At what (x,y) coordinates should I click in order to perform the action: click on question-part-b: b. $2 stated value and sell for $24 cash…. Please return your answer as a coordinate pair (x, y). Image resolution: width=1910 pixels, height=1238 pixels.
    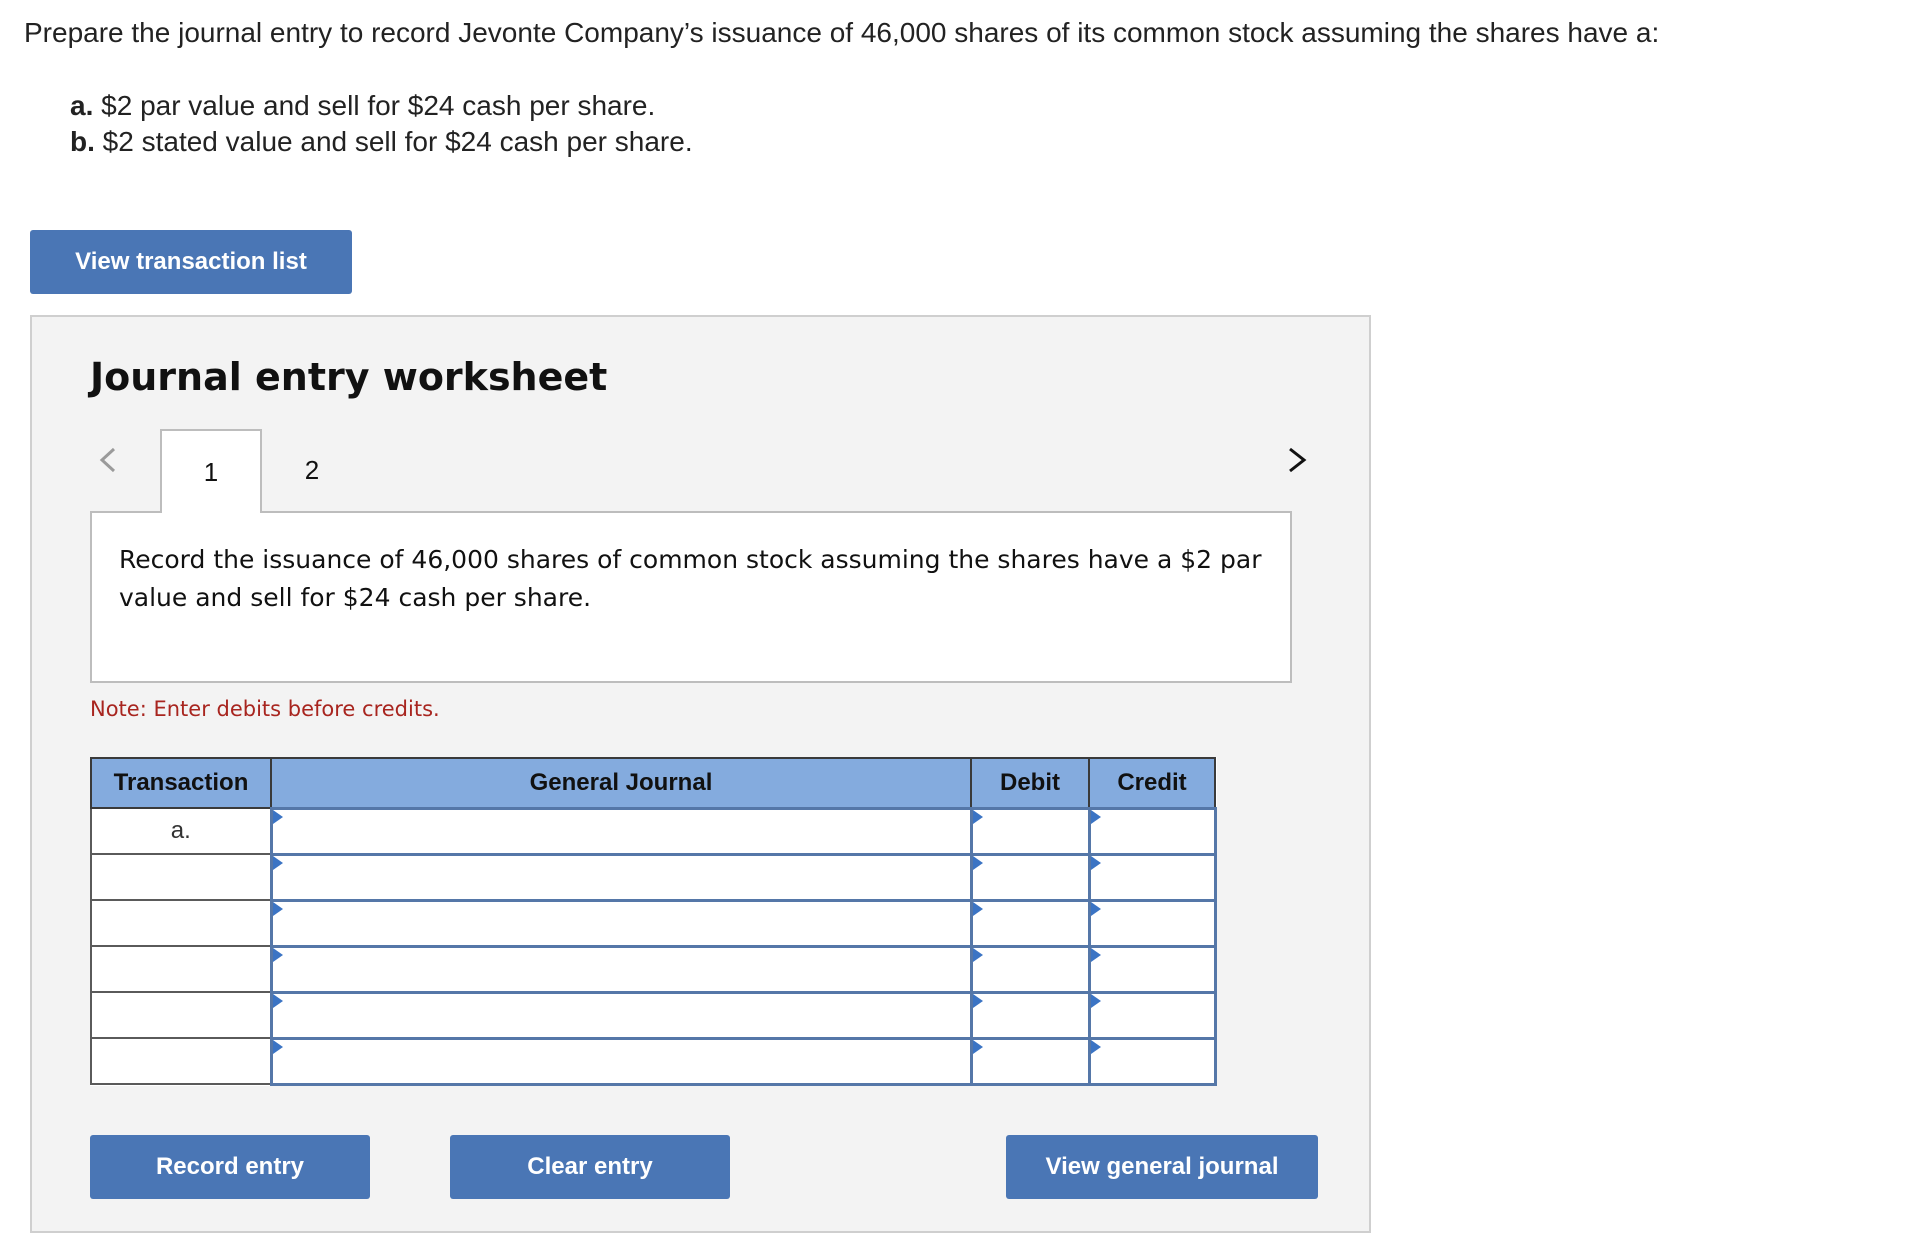
    Looking at the image, I should click on (381, 142).